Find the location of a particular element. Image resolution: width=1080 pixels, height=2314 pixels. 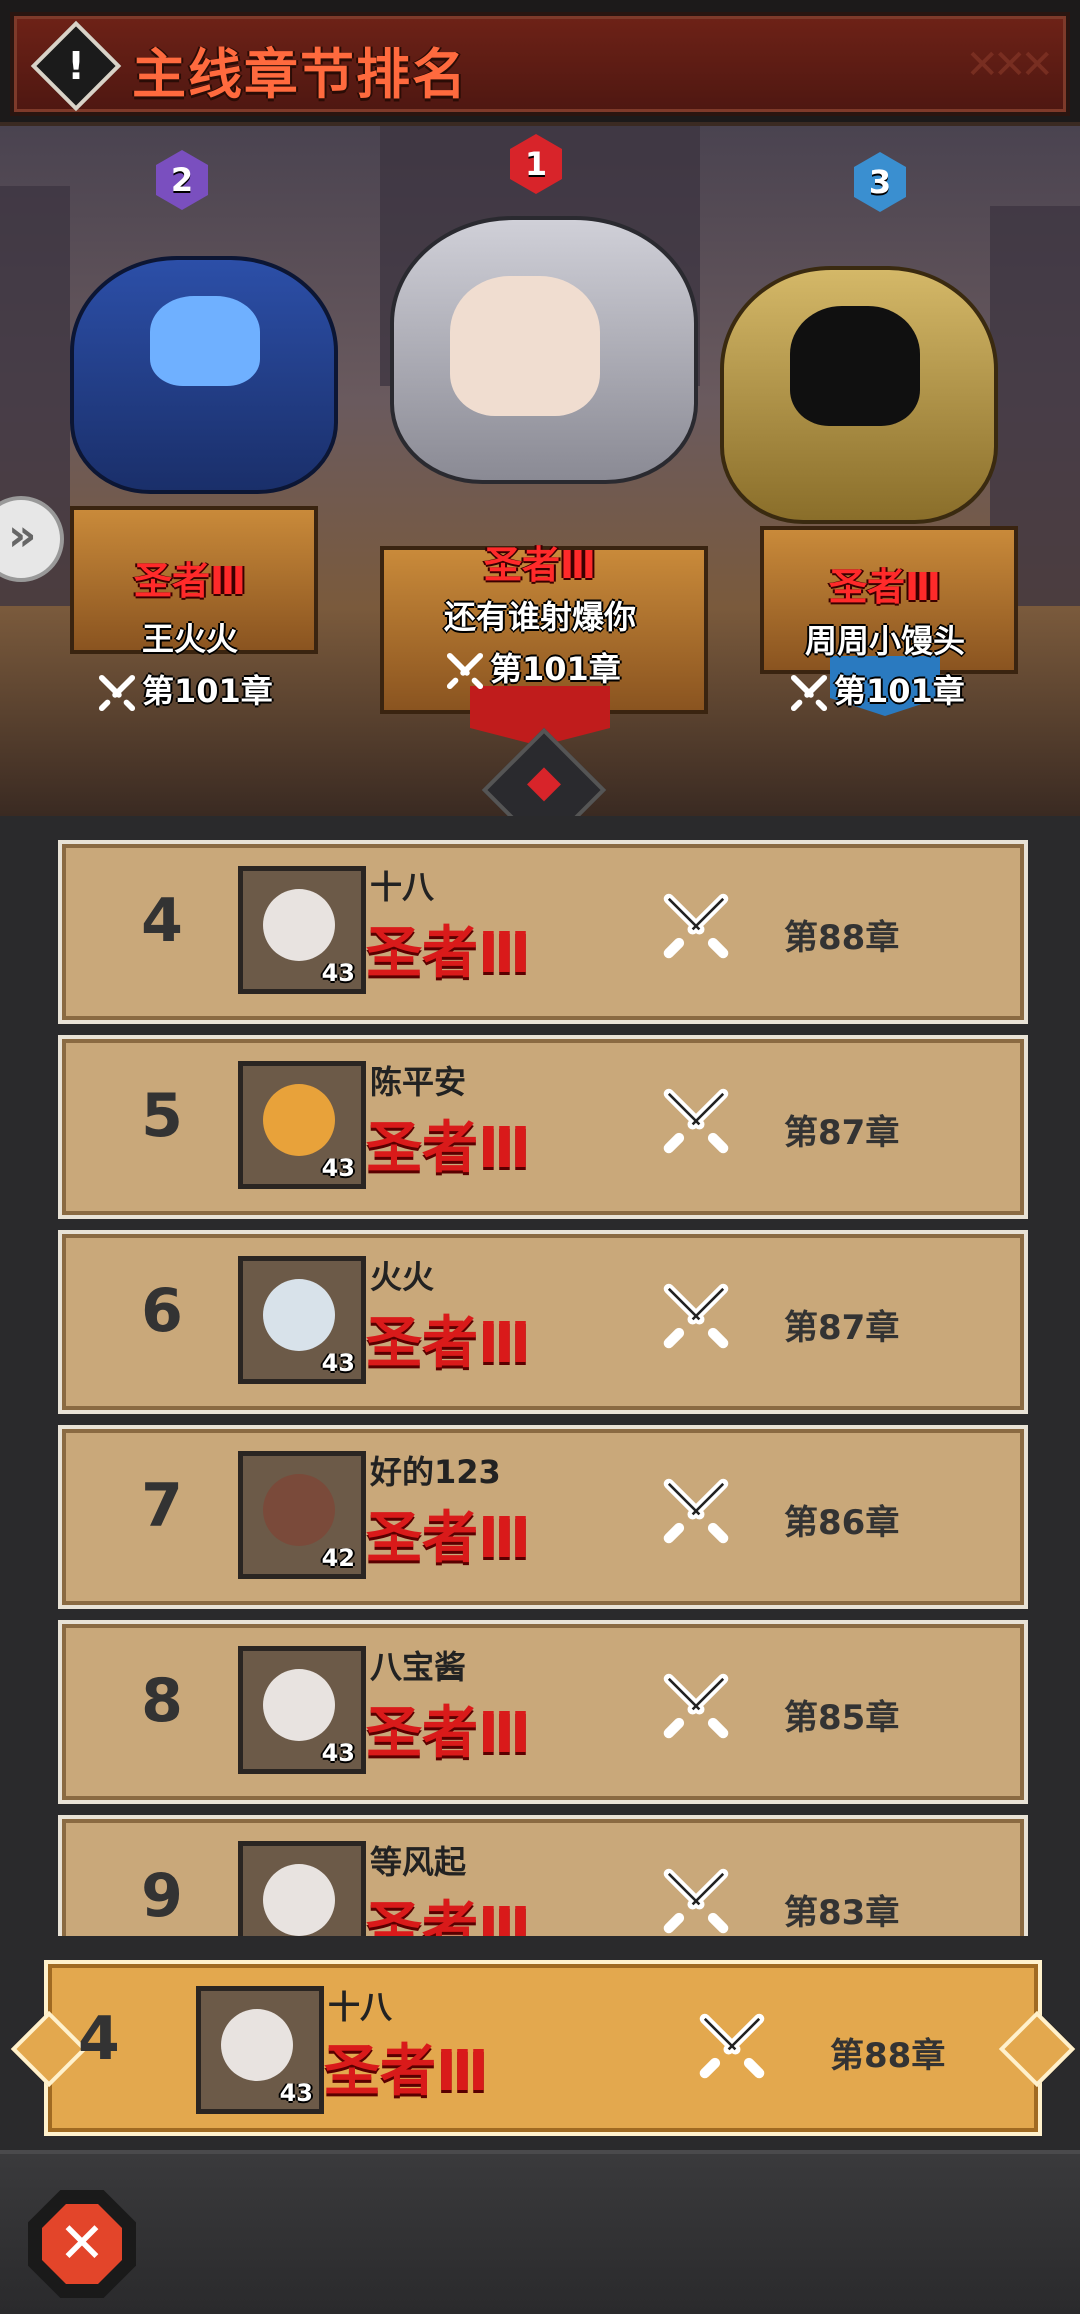

player-name: 十八 is located at coordinates (402, 887).